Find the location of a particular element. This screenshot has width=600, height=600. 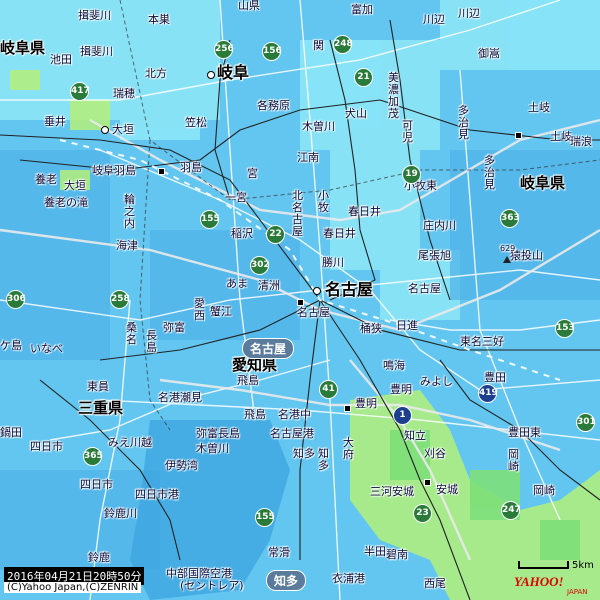

route-shield-icon: 306 is located at coordinates (16, 299).